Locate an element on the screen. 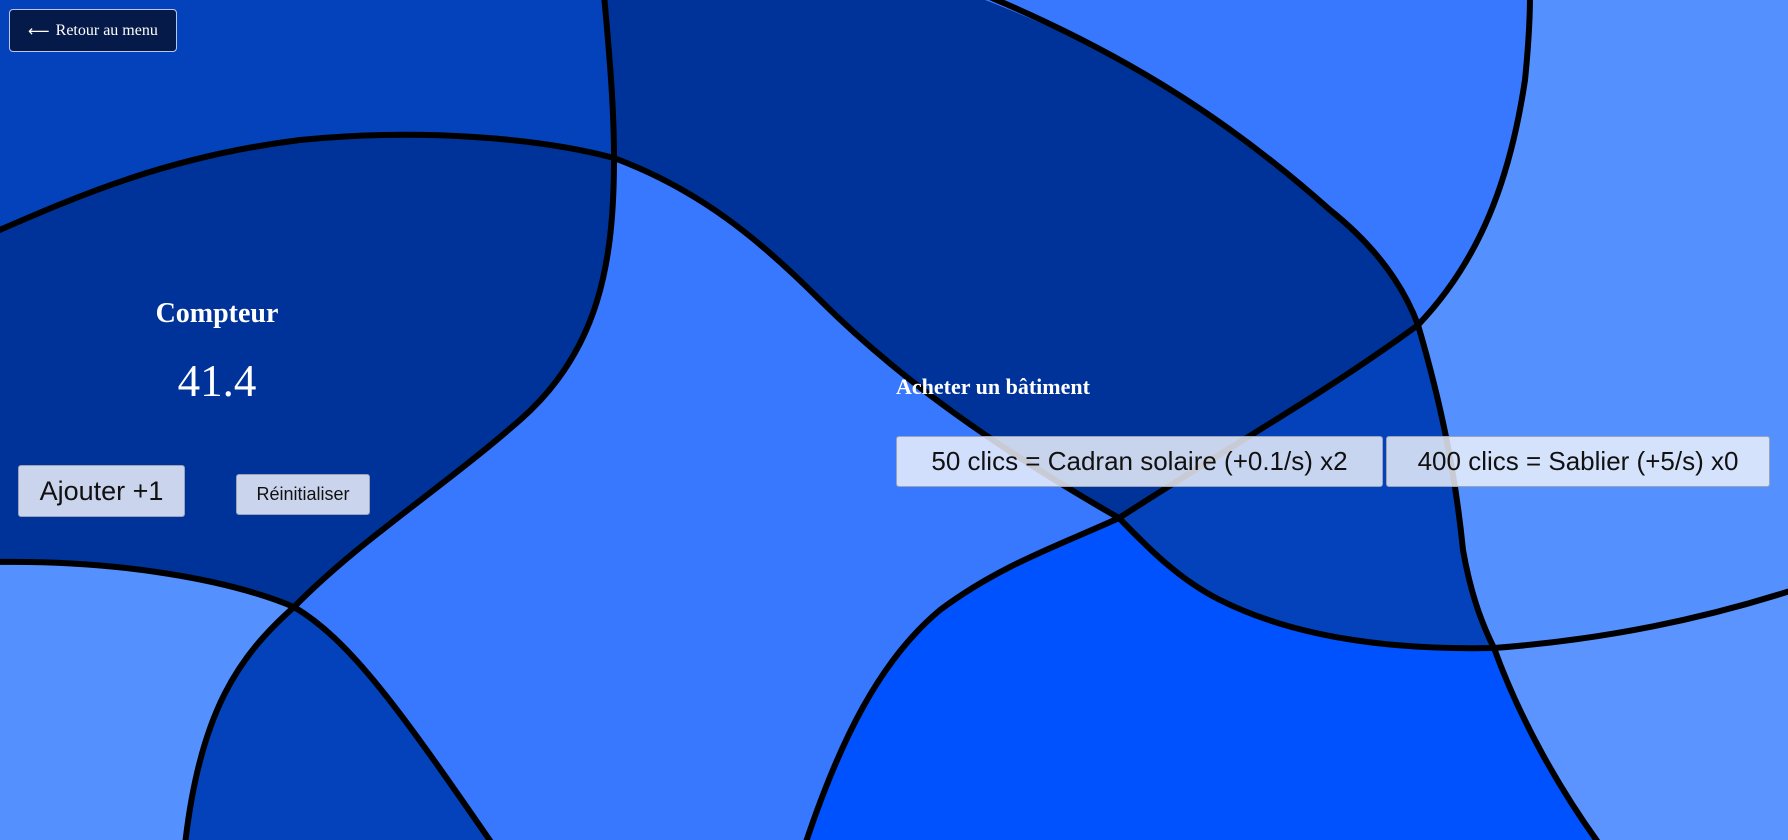 This screenshot has width=1788, height=840. reset-button: Réinitialiser is located at coordinates (303, 494).